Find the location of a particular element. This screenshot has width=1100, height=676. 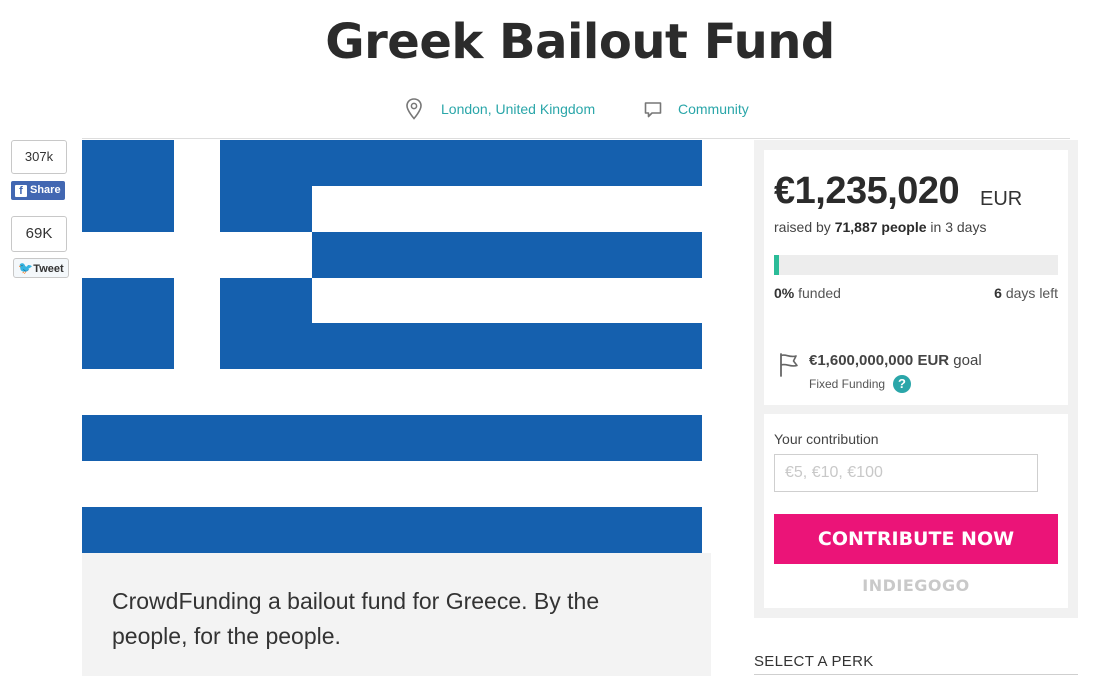

goal-label: goal is located at coordinates (967, 360).